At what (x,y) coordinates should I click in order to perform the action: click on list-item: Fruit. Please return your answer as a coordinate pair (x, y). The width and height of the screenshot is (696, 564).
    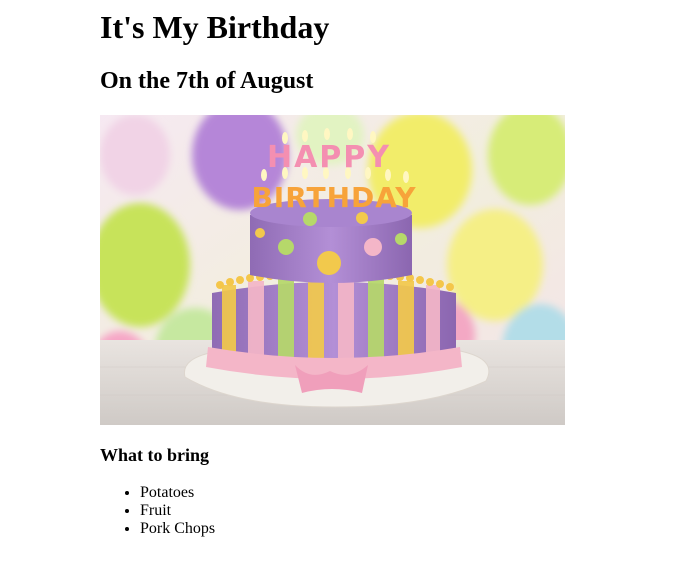
    Looking at the image, I should click on (177, 511).